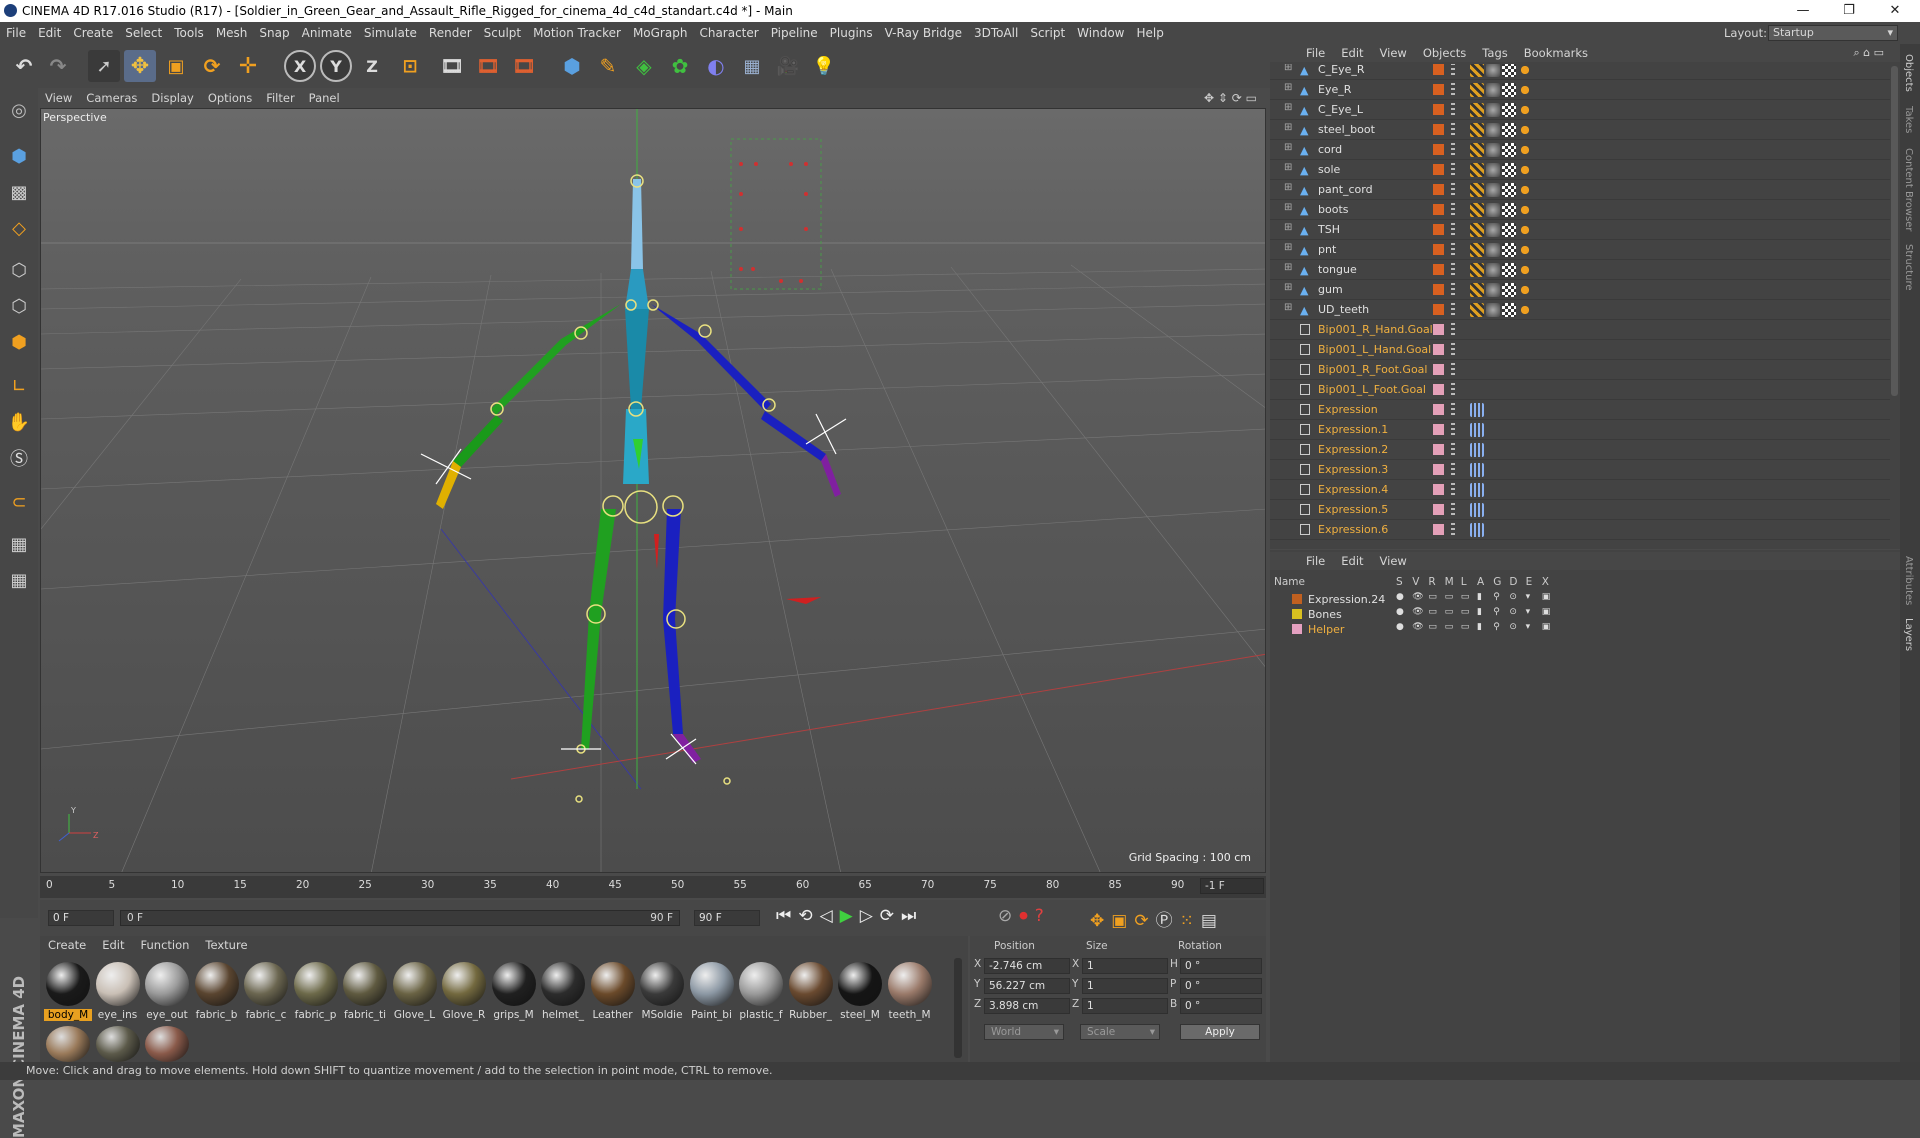 This screenshot has width=1920, height=1138. Describe the element at coordinates (143, 33) in the screenshot. I see `menu-select: Select` at that location.